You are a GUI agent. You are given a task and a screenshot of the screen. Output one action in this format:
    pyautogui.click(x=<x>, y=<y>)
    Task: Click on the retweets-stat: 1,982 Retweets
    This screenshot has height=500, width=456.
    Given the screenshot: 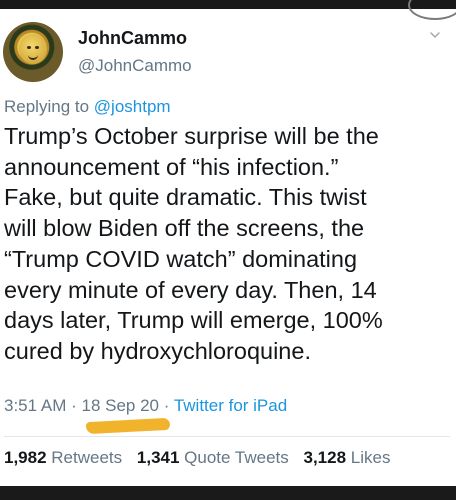 What is the action you would take?
    pyautogui.click(x=65, y=457)
    